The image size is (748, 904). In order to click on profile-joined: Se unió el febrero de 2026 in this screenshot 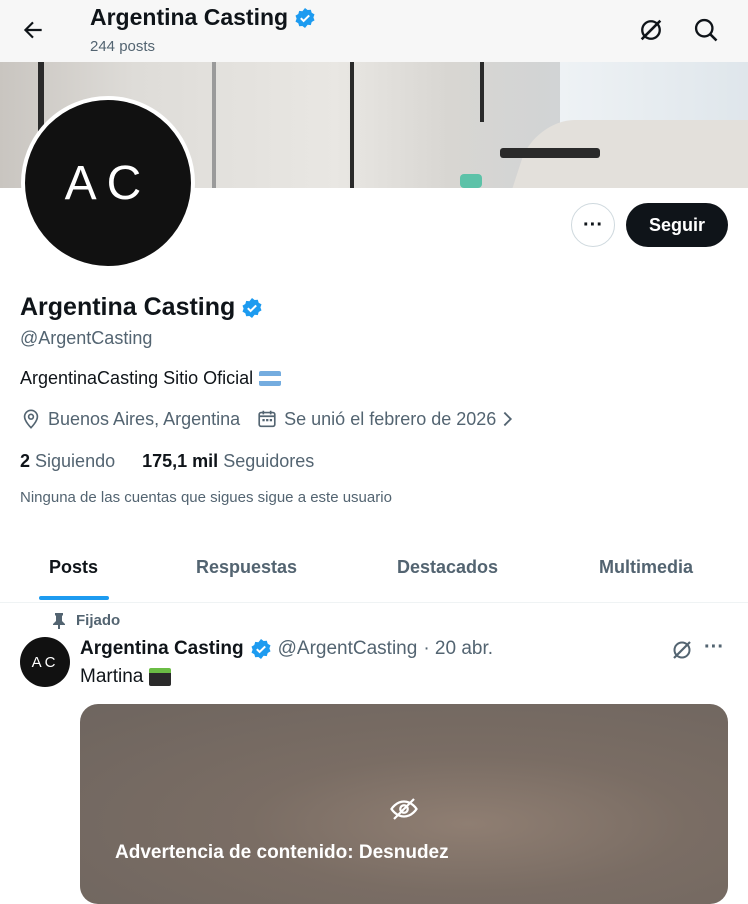, I will do `click(390, 419)`.